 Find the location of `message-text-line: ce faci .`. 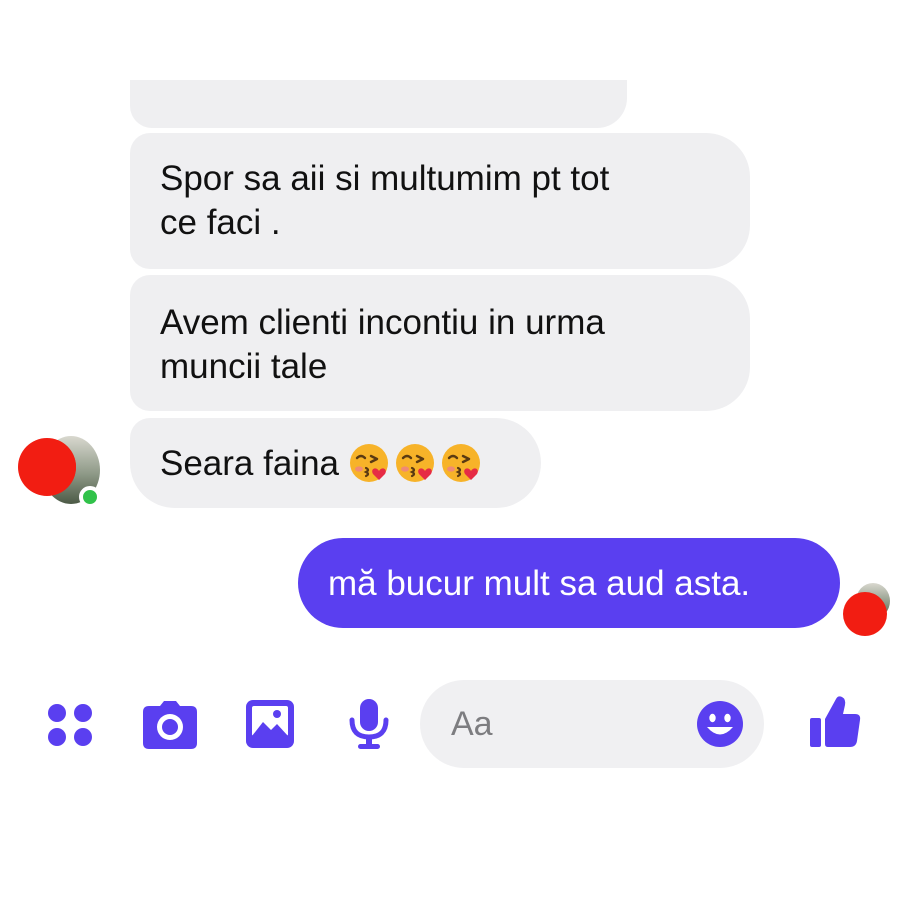

message-text-line: ce faci . is located at coordinates (220, 222).